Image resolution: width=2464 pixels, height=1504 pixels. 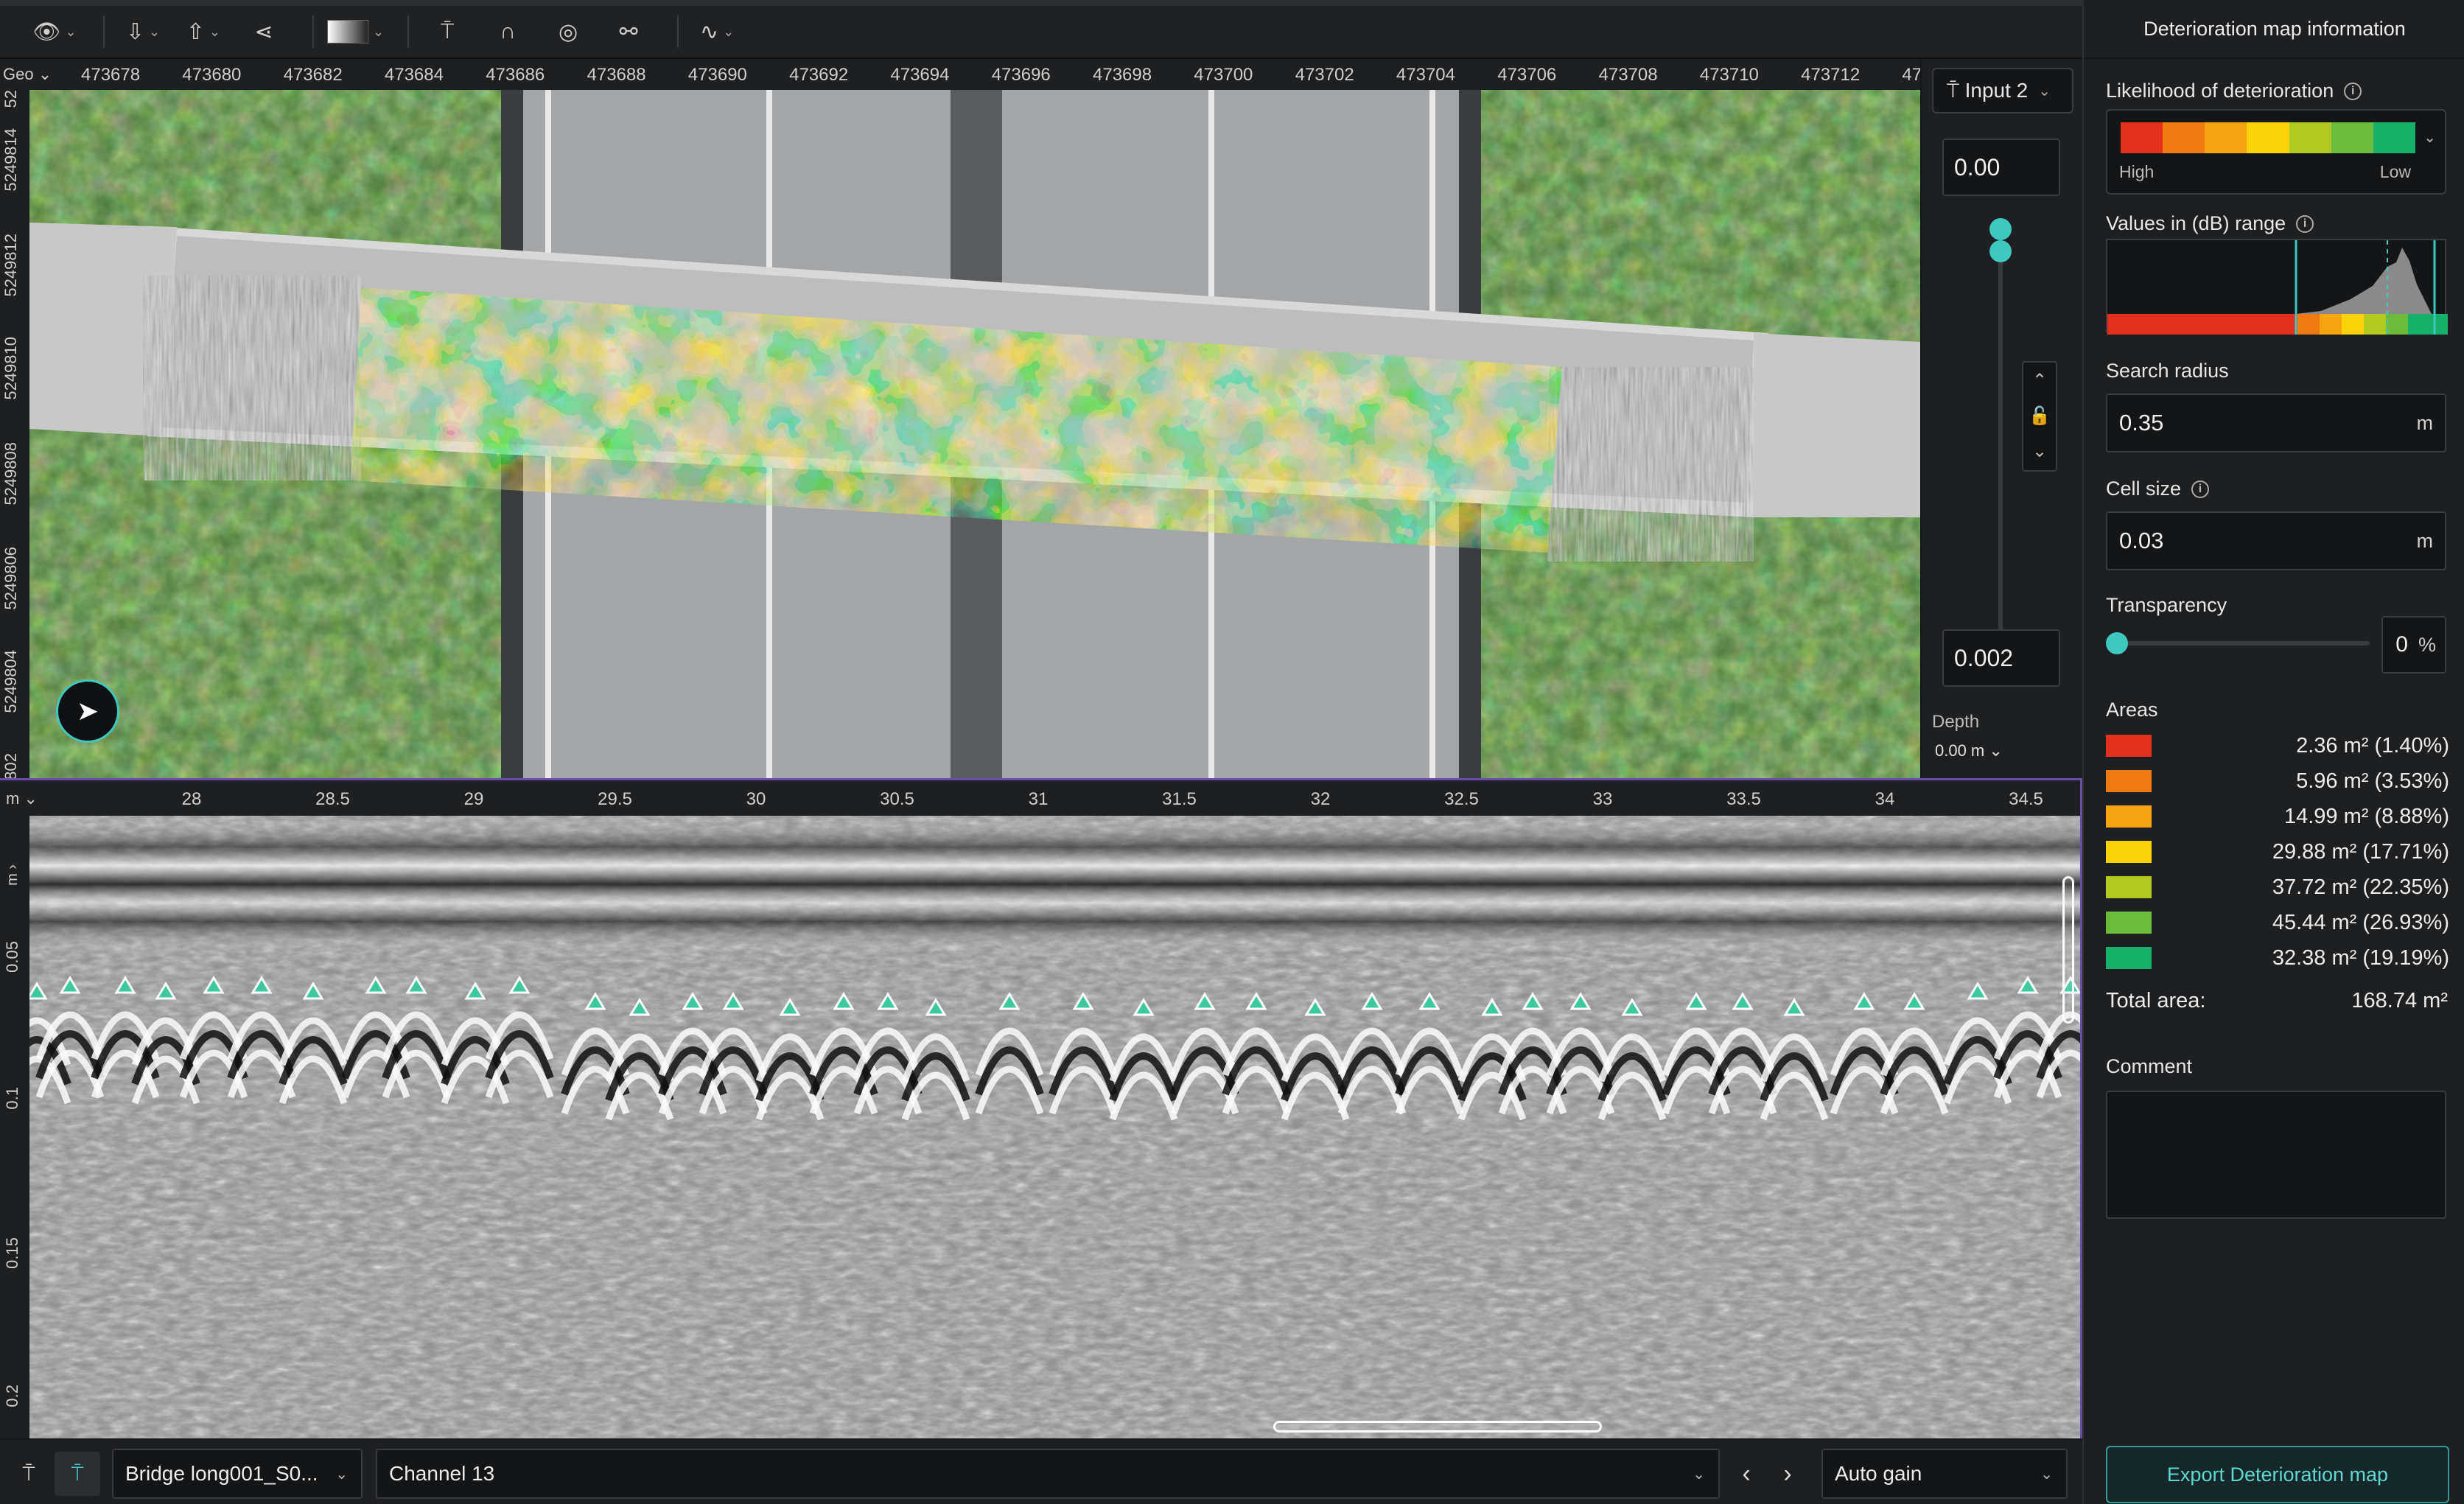 I want to click on target-icon: ◎, so click(x=568, y=31).